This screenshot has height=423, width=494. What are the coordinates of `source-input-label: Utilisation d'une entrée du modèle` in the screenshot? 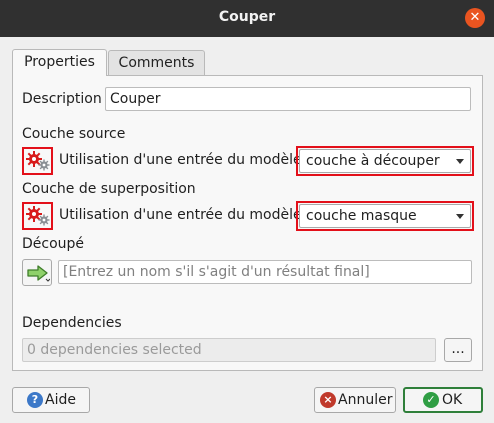 It's located at (180, 160).